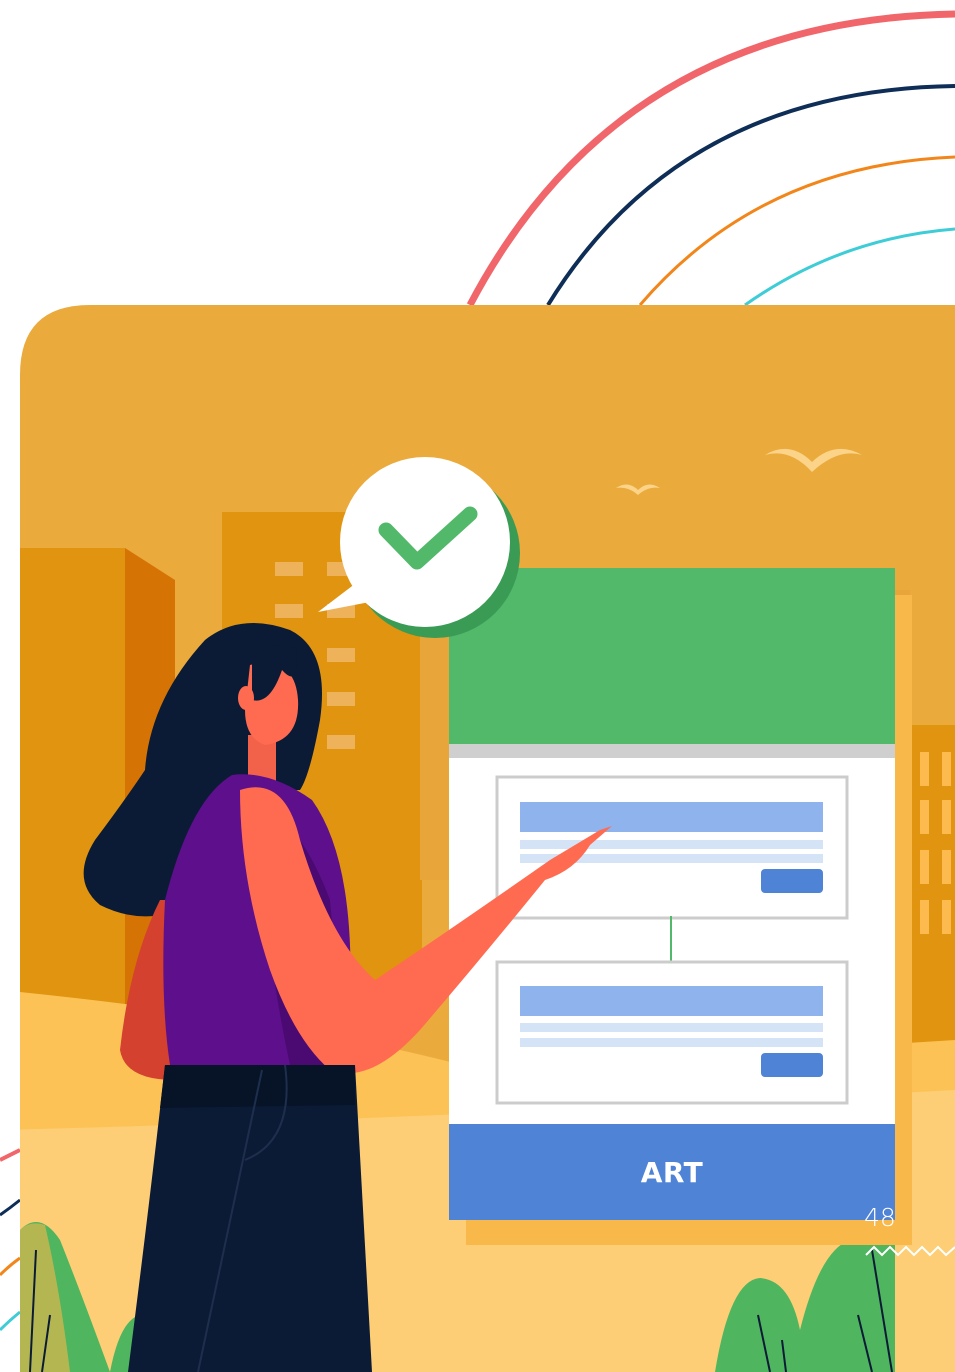 The width and height of the screenshot is (955, 1372). Describe the element at coordinates (72, 778) in the screenshot. I see `building-left` at that location.